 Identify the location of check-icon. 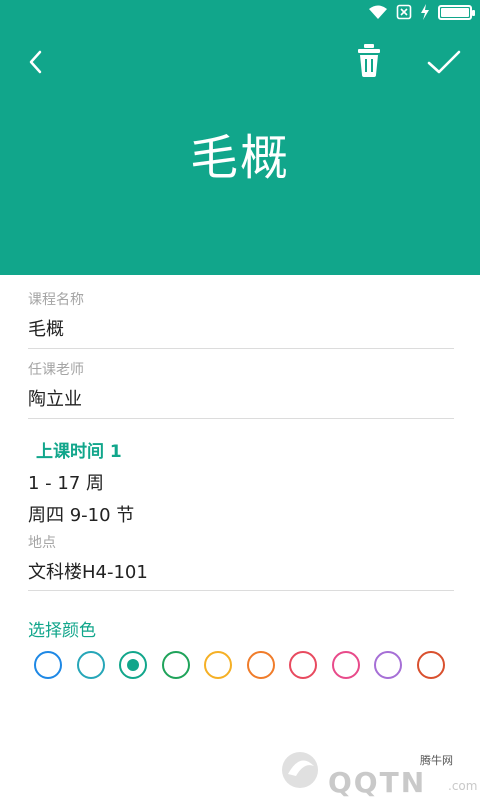
(444, 62).